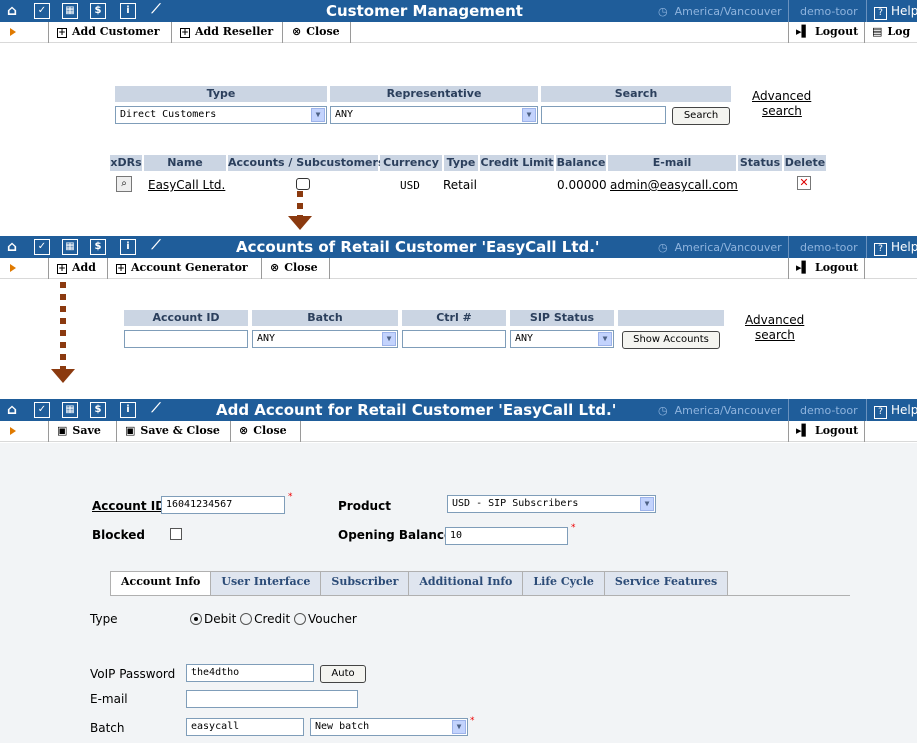  I want to click on toolbar-2: + Add + Account Generator ⊗ Close ▸▌ Logout, so click(458, 268).